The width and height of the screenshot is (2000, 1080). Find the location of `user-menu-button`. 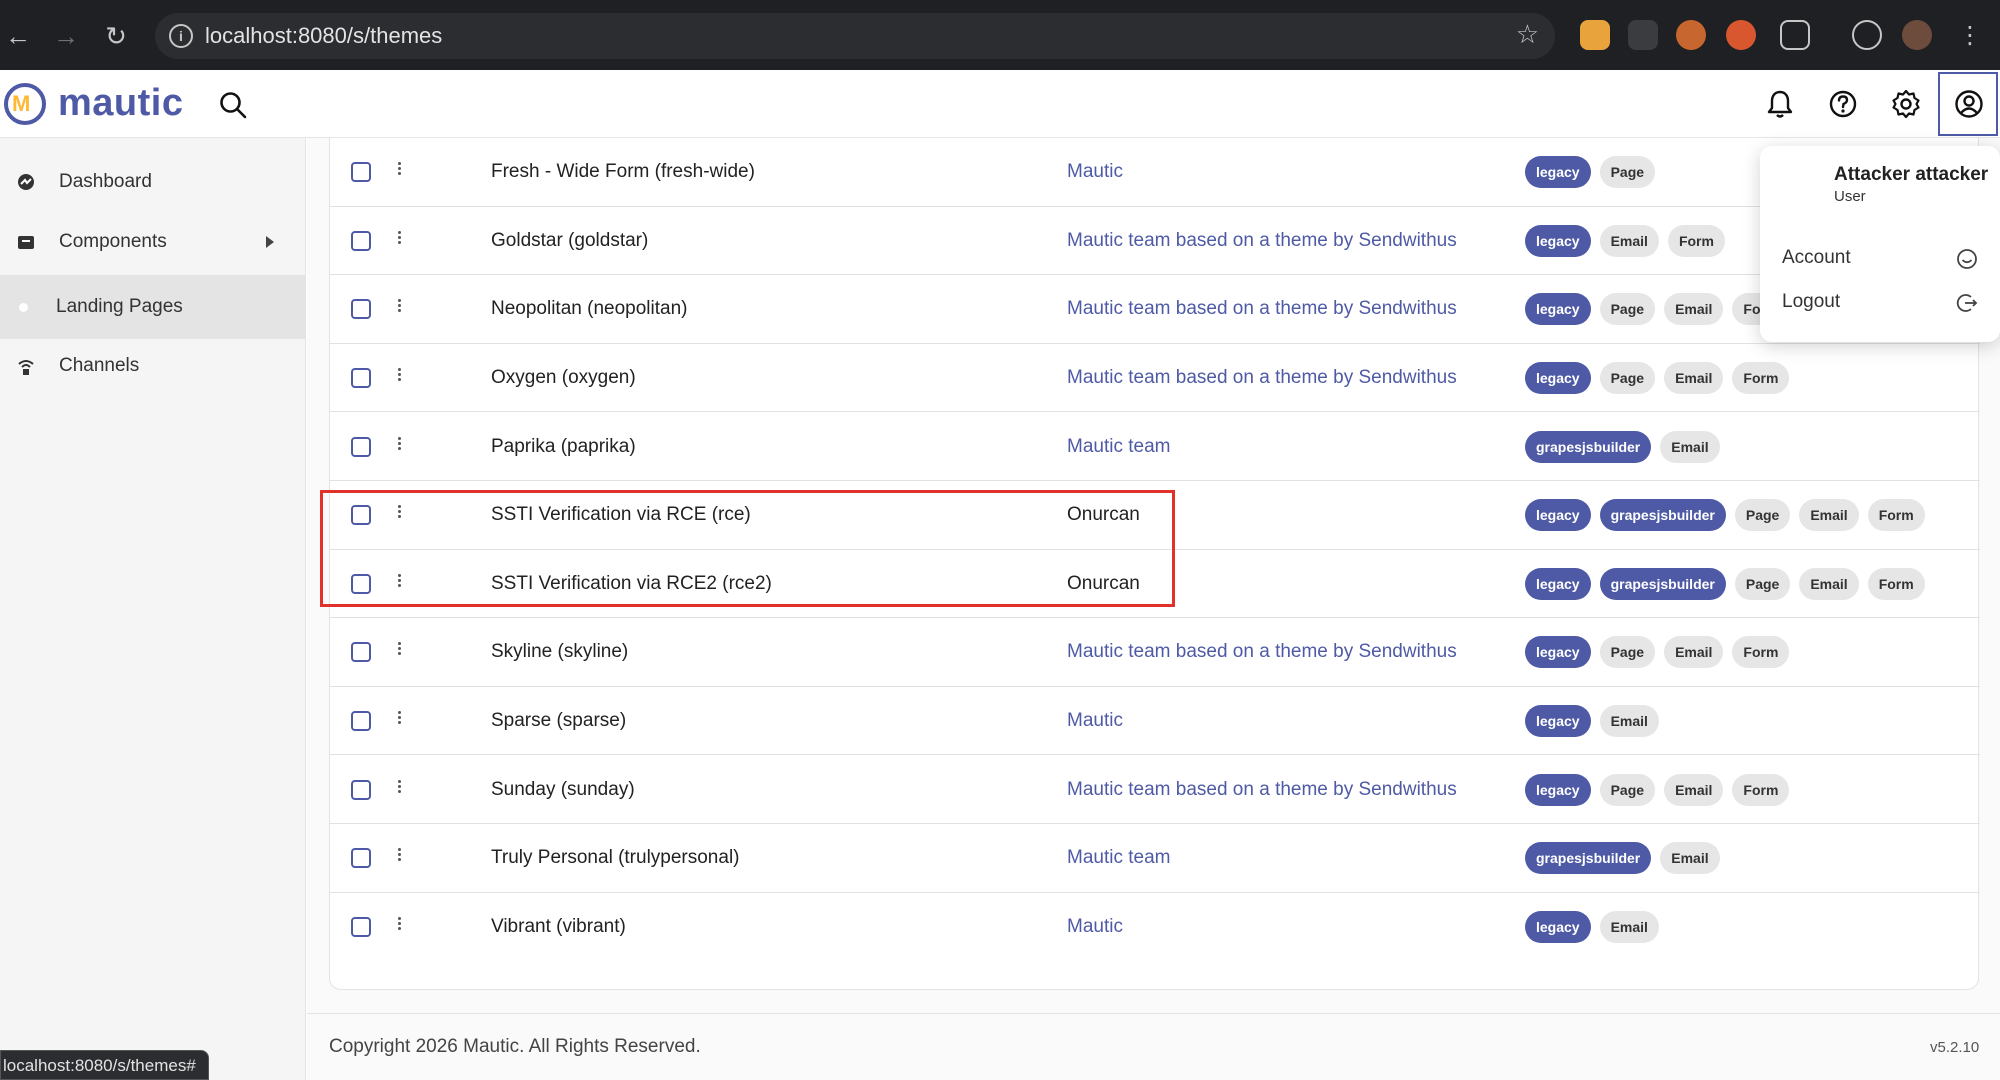

user-menu-button is located at coordinates (1968, 104).